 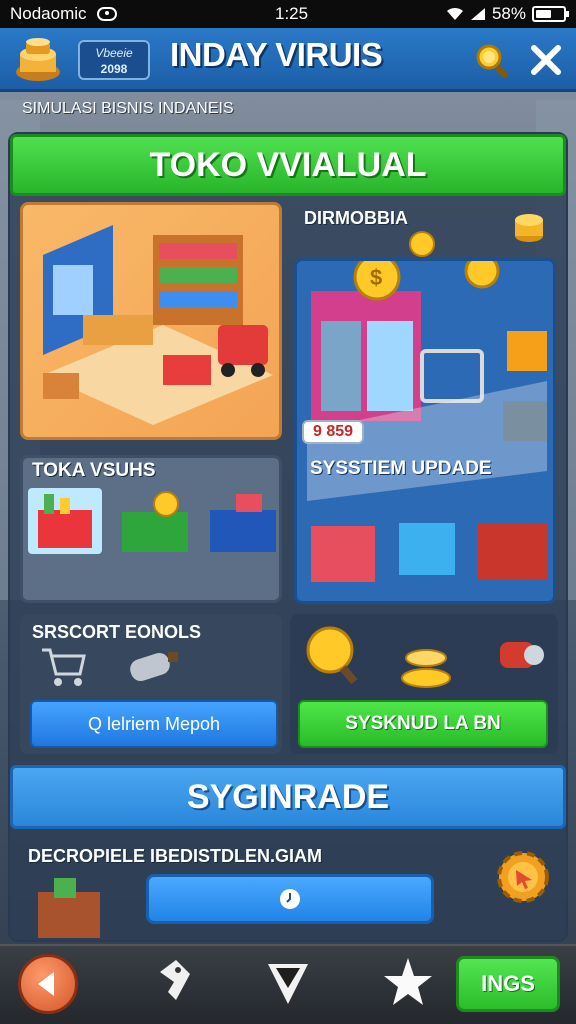 What do you see at coordinates (401, 468) in the screenshot?
I see `section-label-system-update: SYSSTIEM UPDADE` at bounding box center [401, 468].